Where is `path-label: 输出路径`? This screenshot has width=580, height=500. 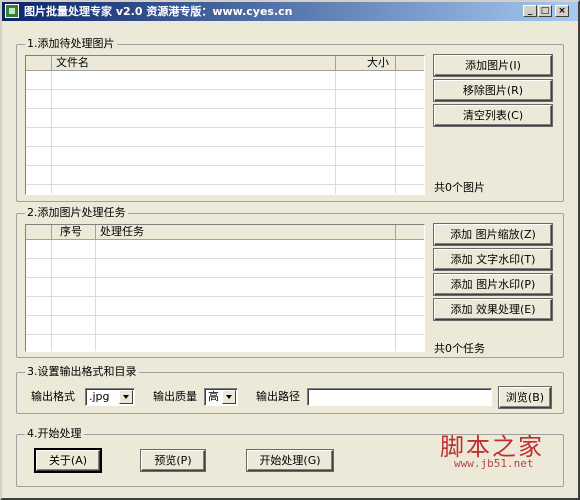 path-label: 输出路径 is located at coordinates (278, 396).